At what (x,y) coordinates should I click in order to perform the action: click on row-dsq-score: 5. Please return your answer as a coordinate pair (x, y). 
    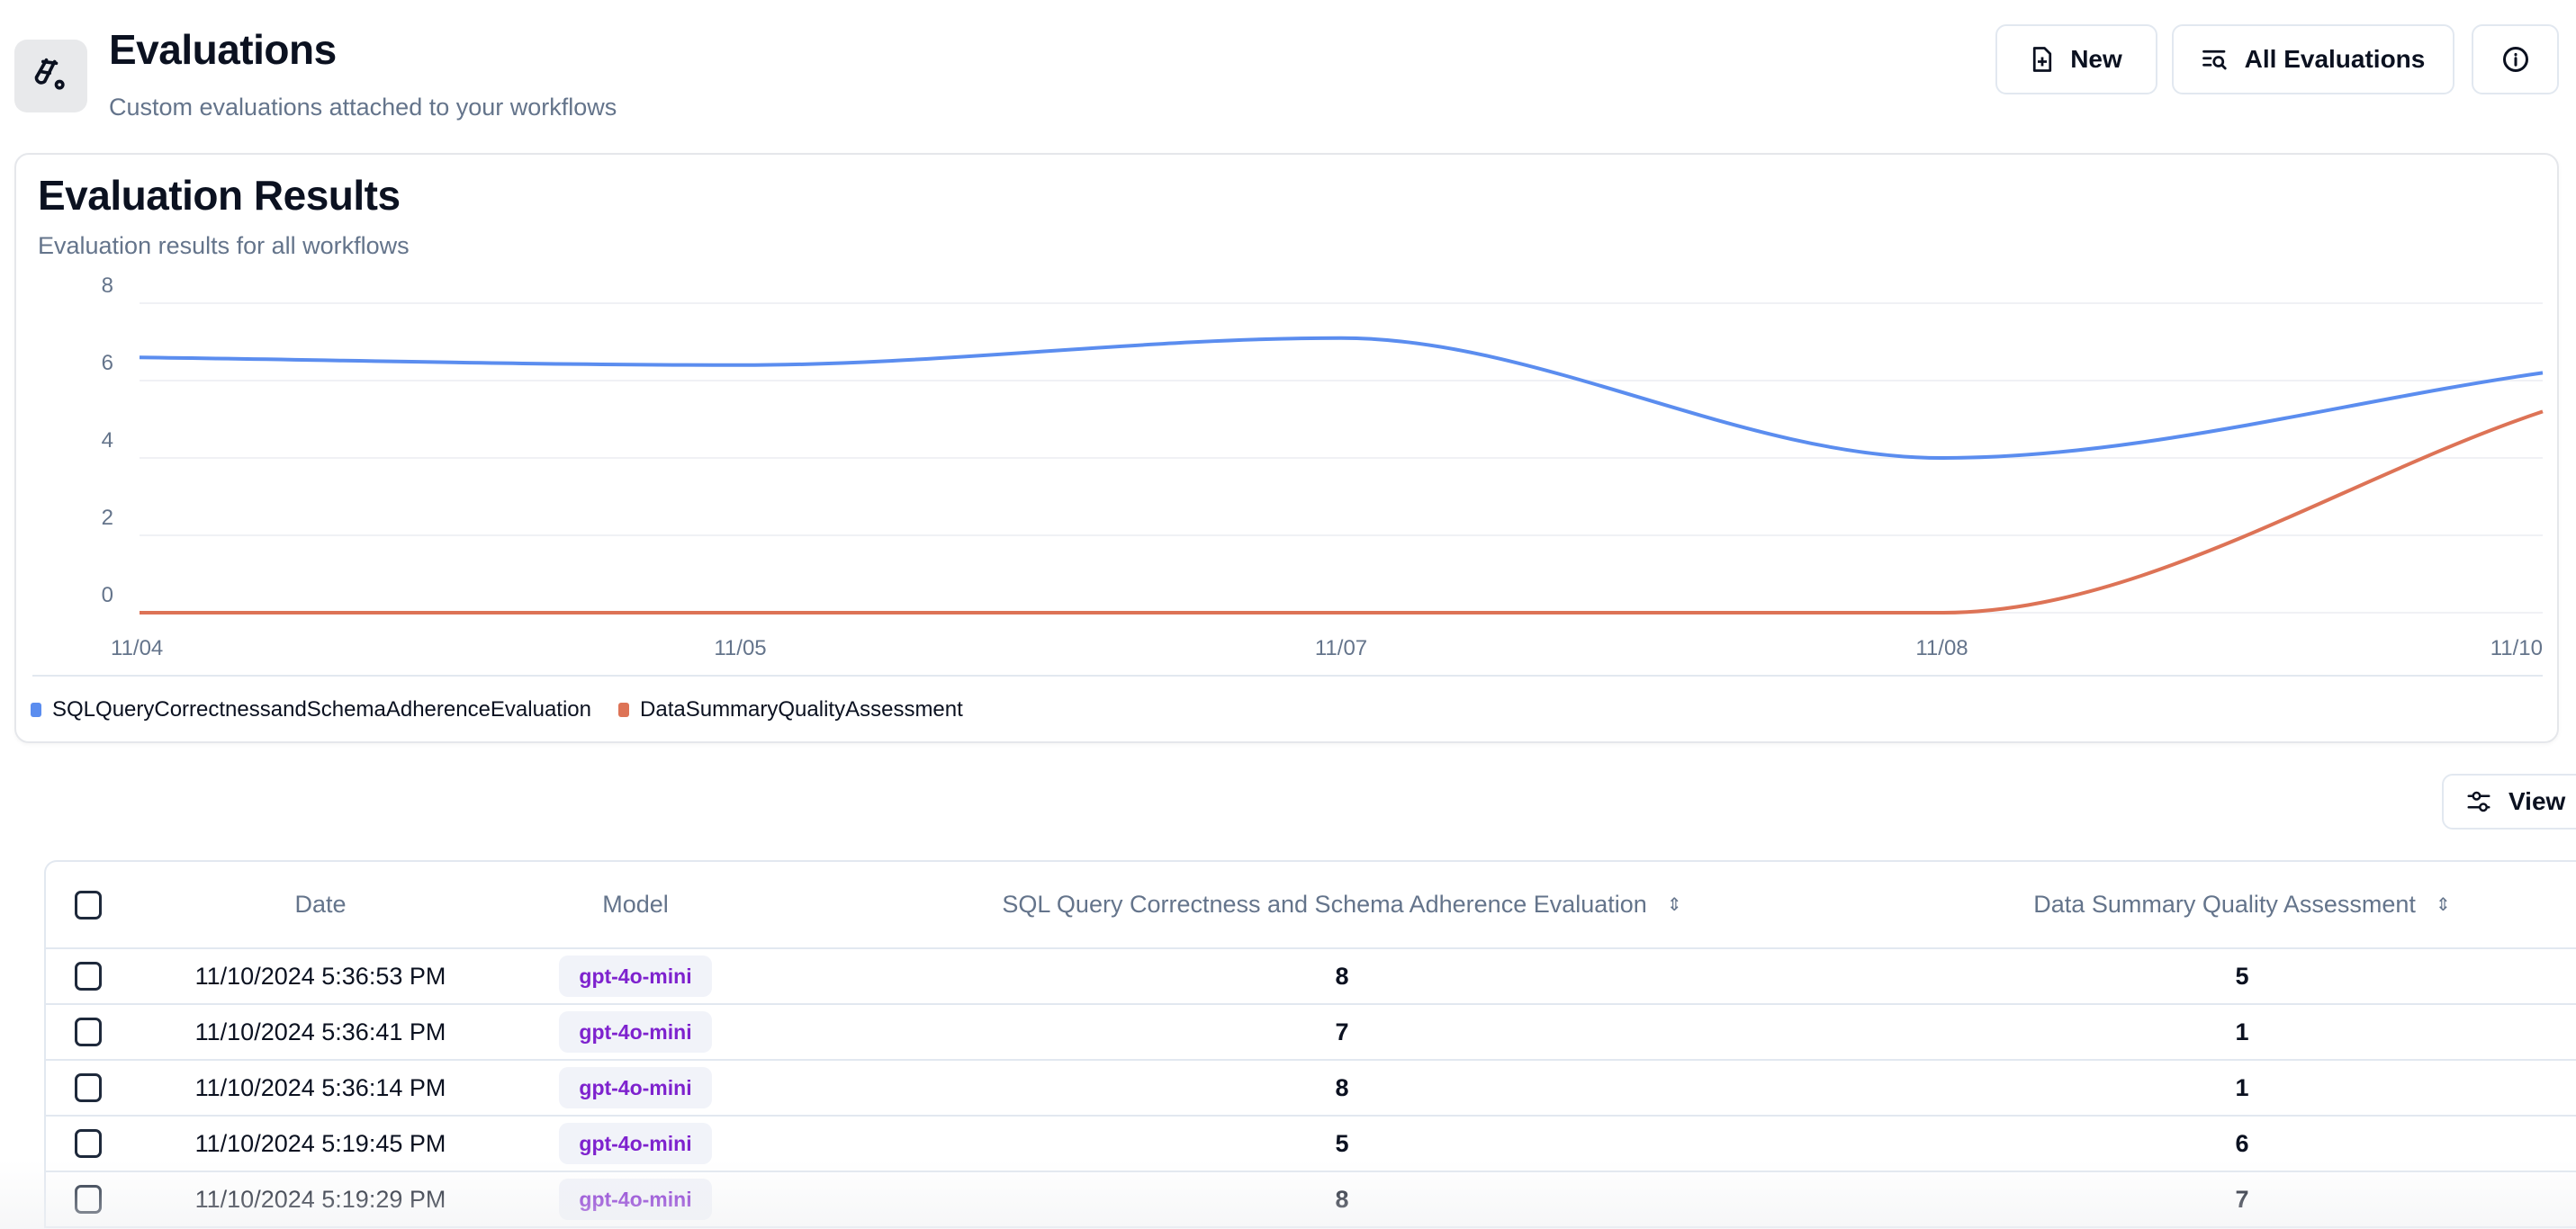
    Looking at the image, I should click on (2242, 976).